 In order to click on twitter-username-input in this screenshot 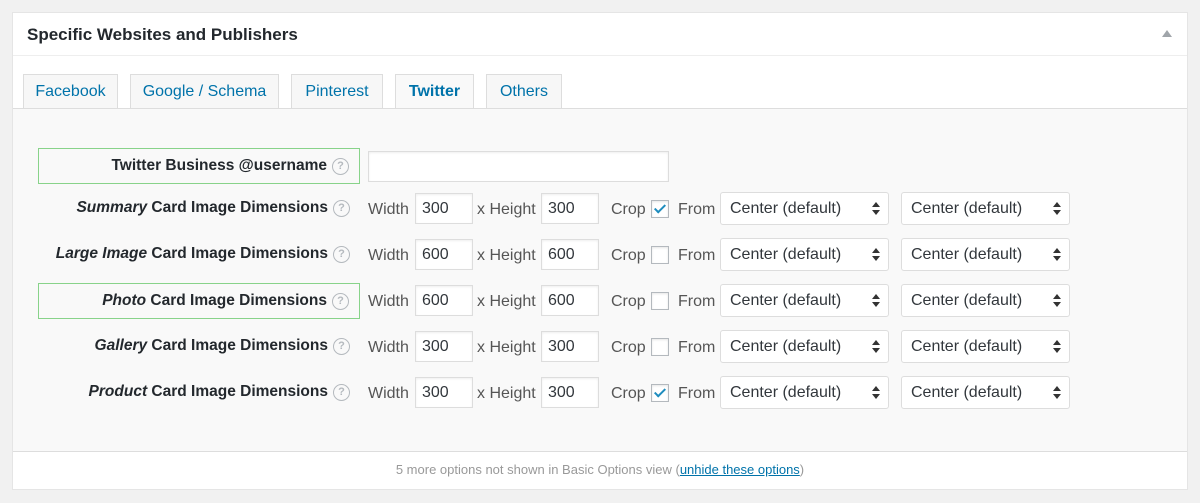, I will do `click(518, 166)`.